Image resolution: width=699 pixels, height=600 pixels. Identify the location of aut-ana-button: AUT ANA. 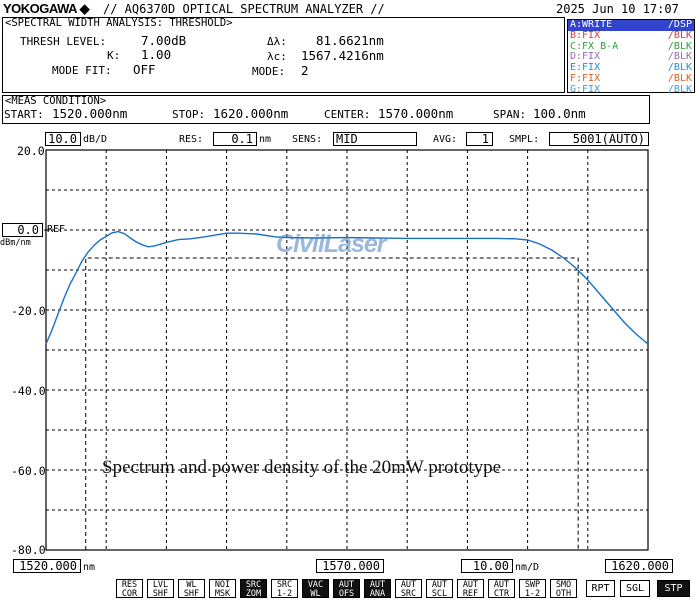
(377, 588).